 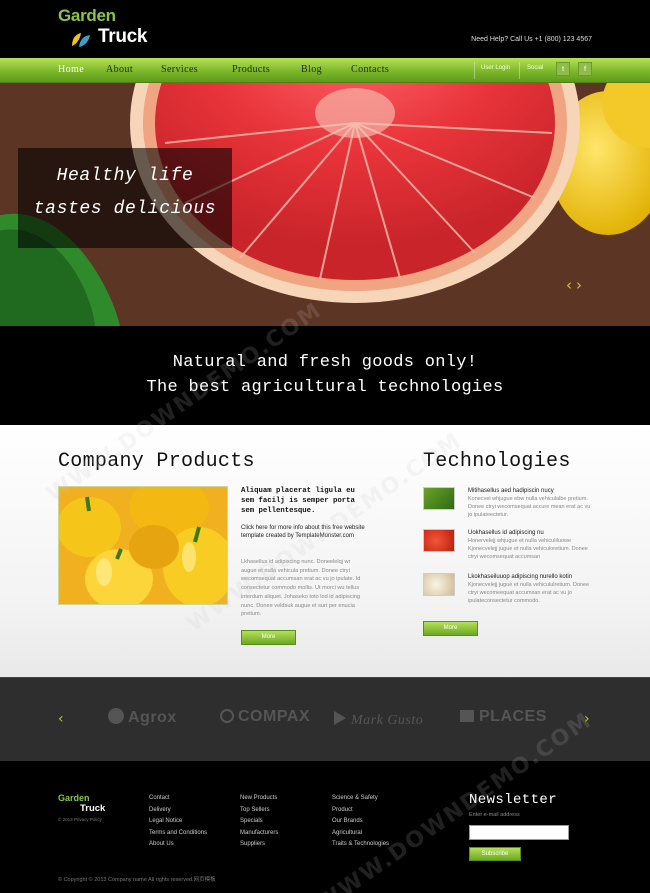 What do you see at coordinates (519, 832) in the screenshot?
I see `newsletter-email-input` at bounding box center [519, 832].